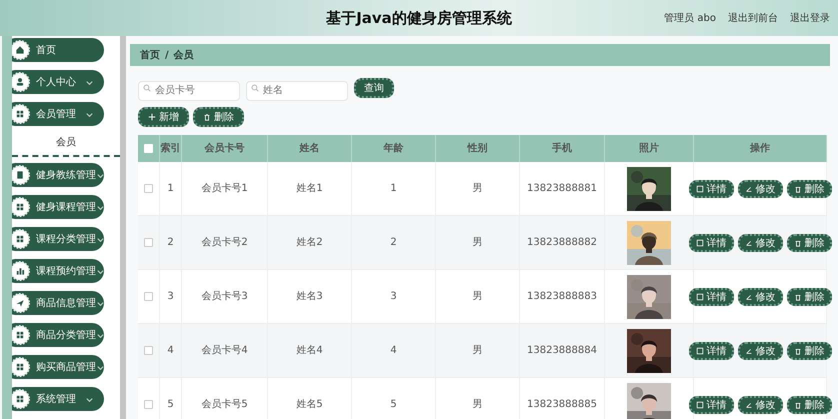 The width and height of the screenshot is (838, 419). I want to click on search-field: 姓名, so click(297, 90).